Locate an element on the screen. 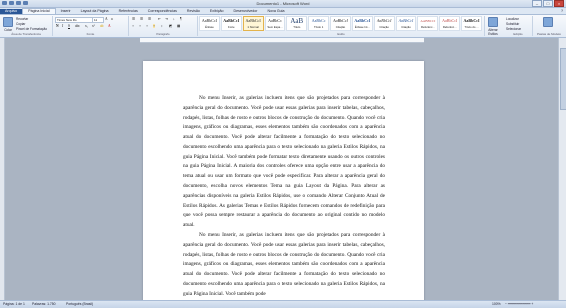  editing-group: Localizar Substituir Selecionar Edição is located at coordinates (518, 26).